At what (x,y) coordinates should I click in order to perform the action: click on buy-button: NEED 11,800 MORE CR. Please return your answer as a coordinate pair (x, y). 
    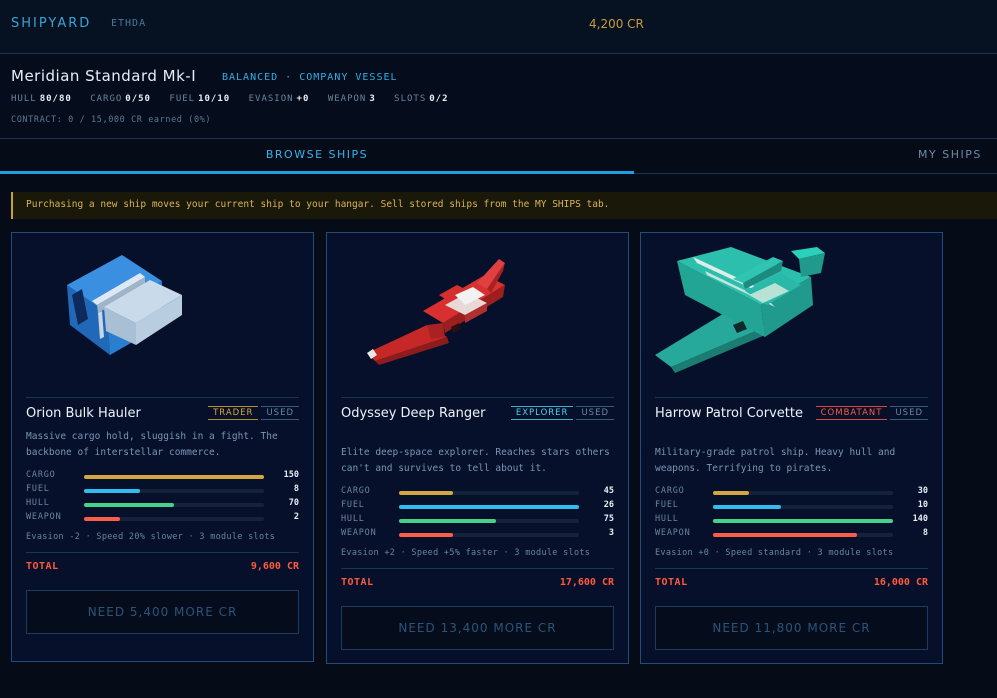
    Looking at the image, I should click on (791, 628).